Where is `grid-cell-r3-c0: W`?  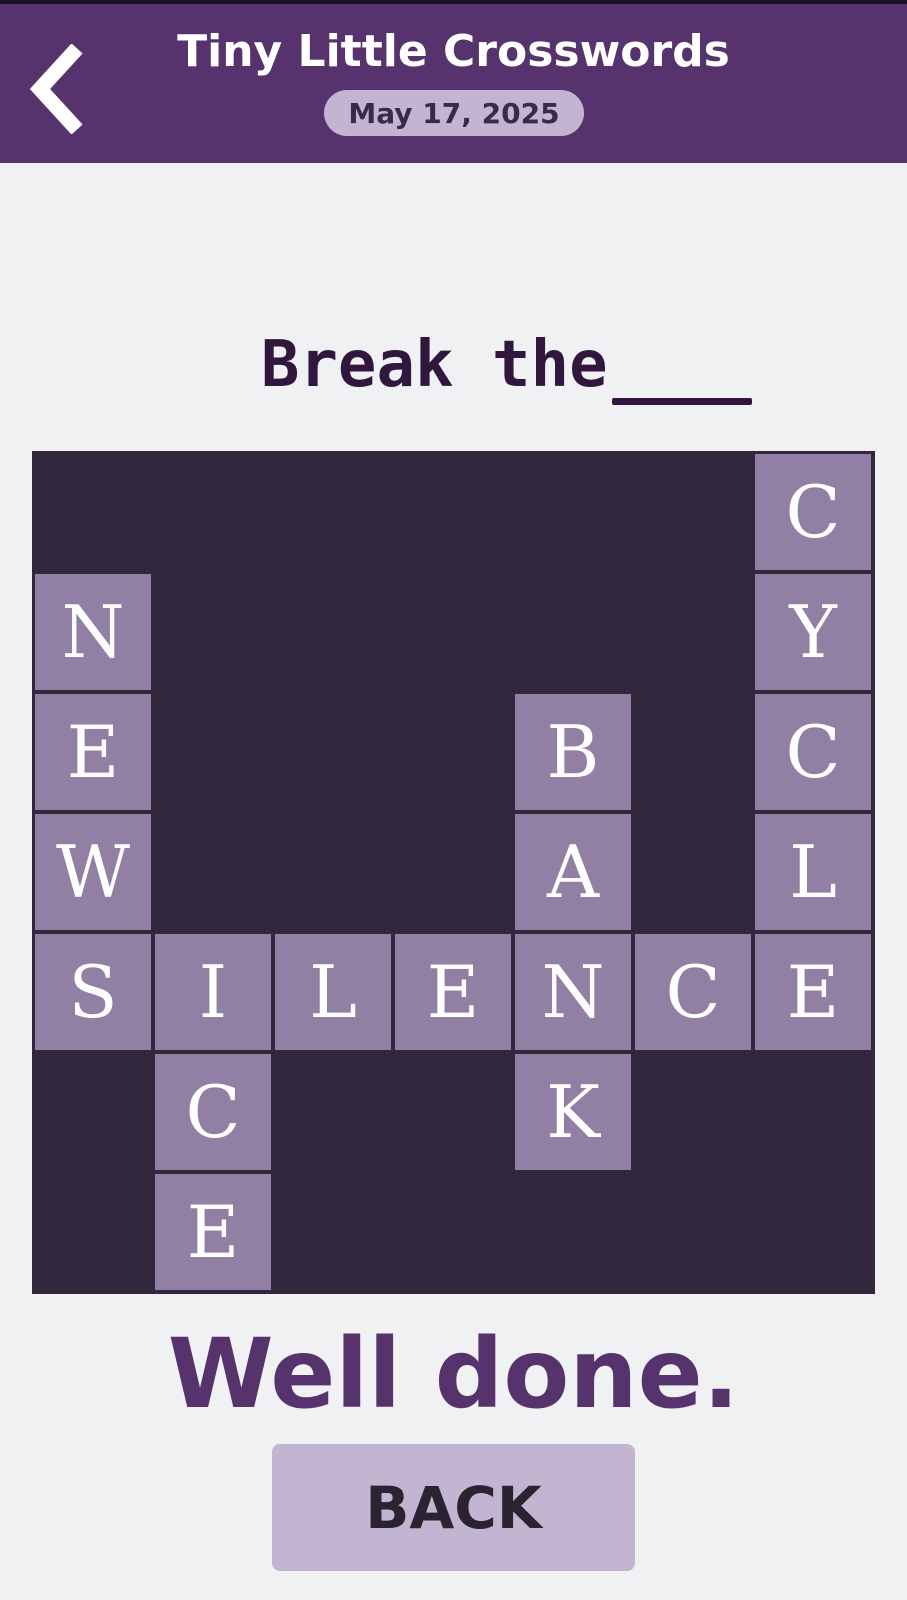
grid-cell-r3-c0: W is located at coordinates (93, 872).